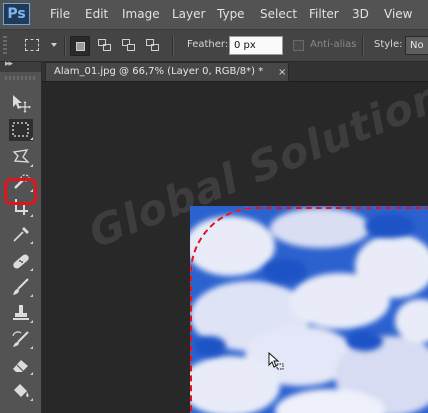 The height and width of the screenshot is (413, 428). I want to click on intersect-selection-button, so click(153, 46).